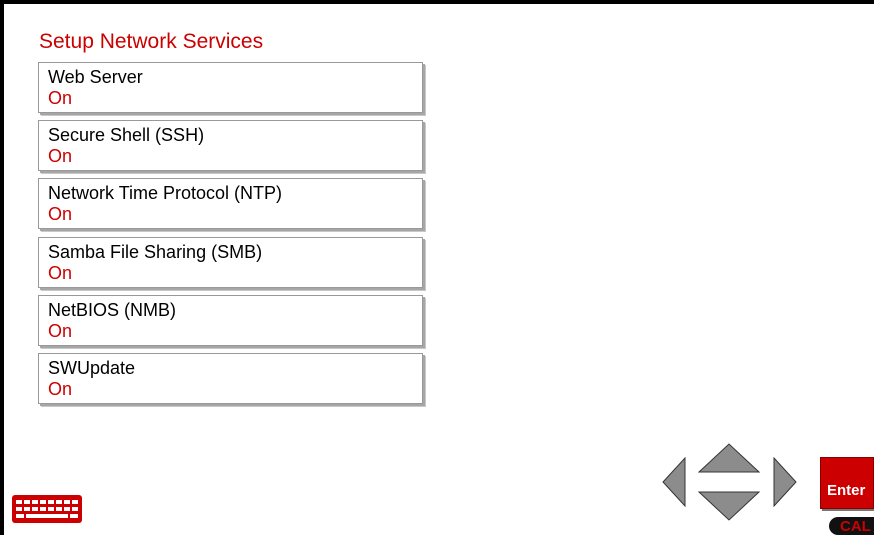 The width and height of the screenshot is (874, 535). I want to click on arrow-right-icon, so click(785, 482).